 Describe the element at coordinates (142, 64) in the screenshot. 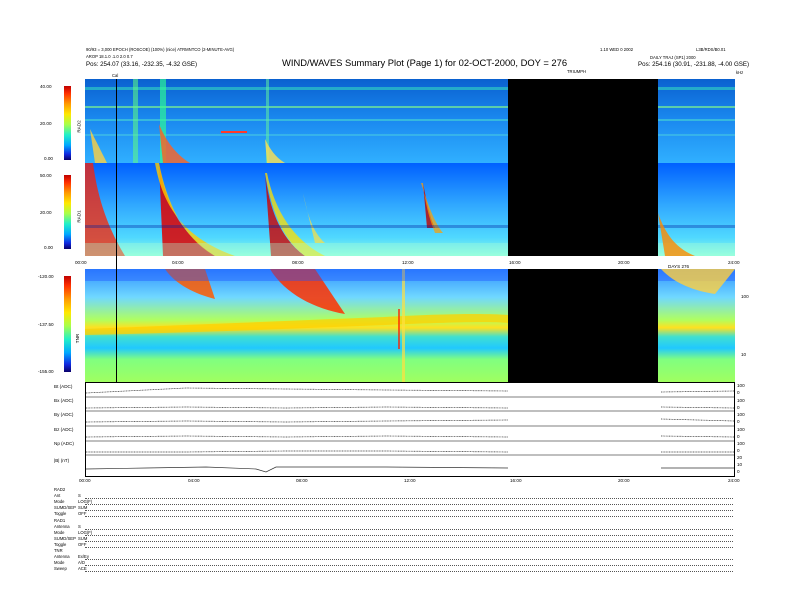

I see `header-position-left: Pos: 254.07 (33.16, -232.35, -4.32 GSE)` at that location.